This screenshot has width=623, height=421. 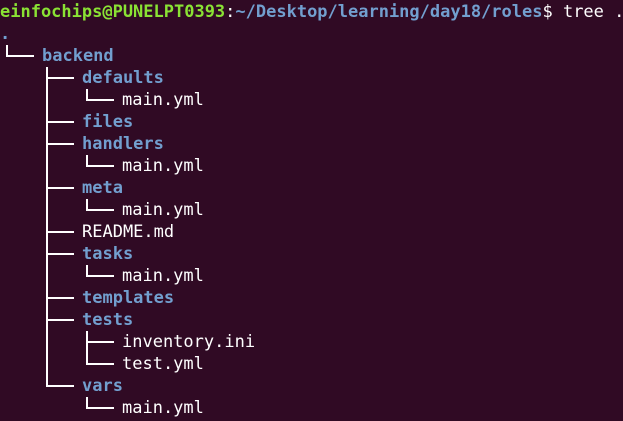 What do you see at coordinates (311, 386) in the screenshot?
I see `tree-entry: vars` at bounding box center [311, 386].